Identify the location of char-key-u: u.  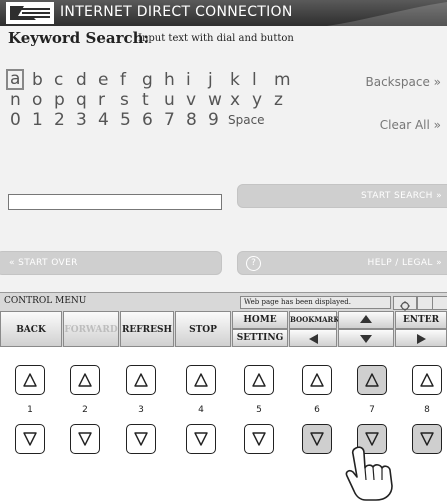
(169, 100).